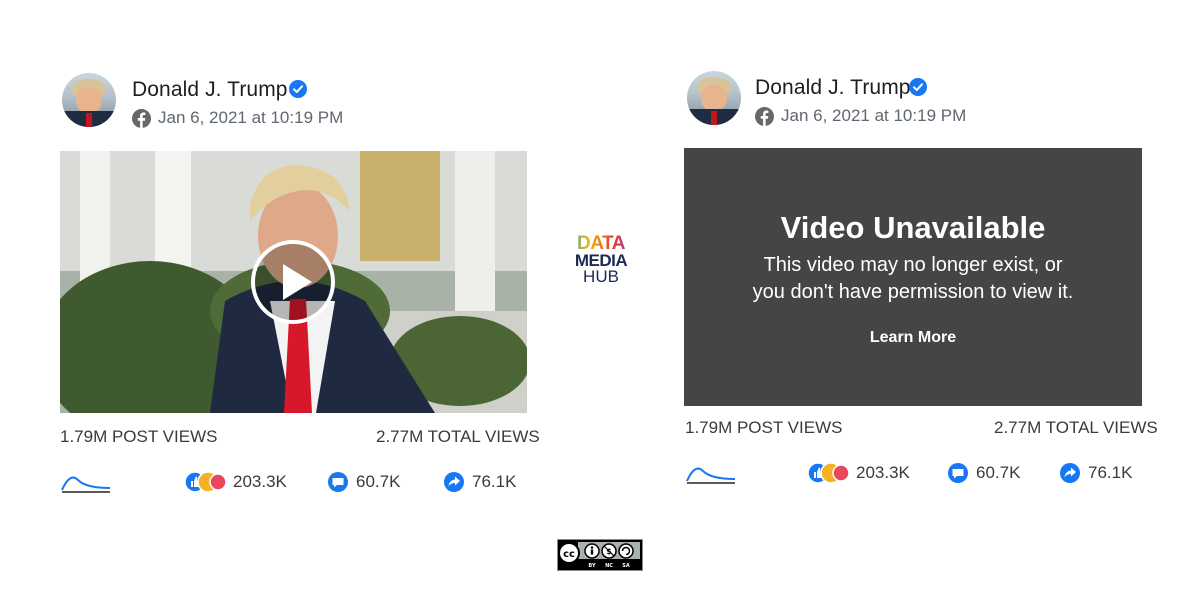 The width and height of the screenshot is (1200, 596). What do you see at coordinates (913, 338) in the screenshot?
I see `learn-more-link: Learn More` at bounding box center [913, 338].